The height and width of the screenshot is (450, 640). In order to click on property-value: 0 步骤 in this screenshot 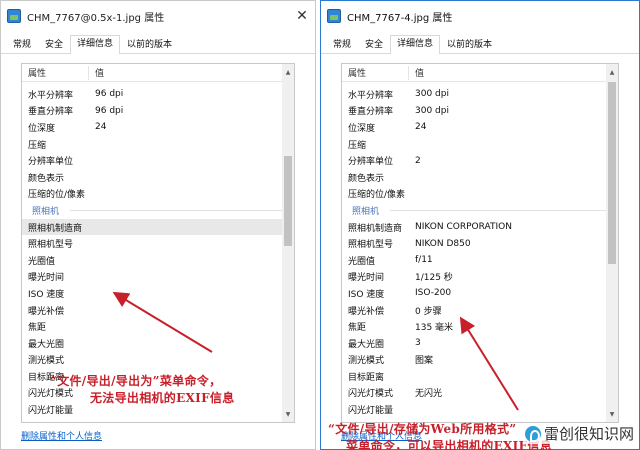, I will do `click(425, 310)`.